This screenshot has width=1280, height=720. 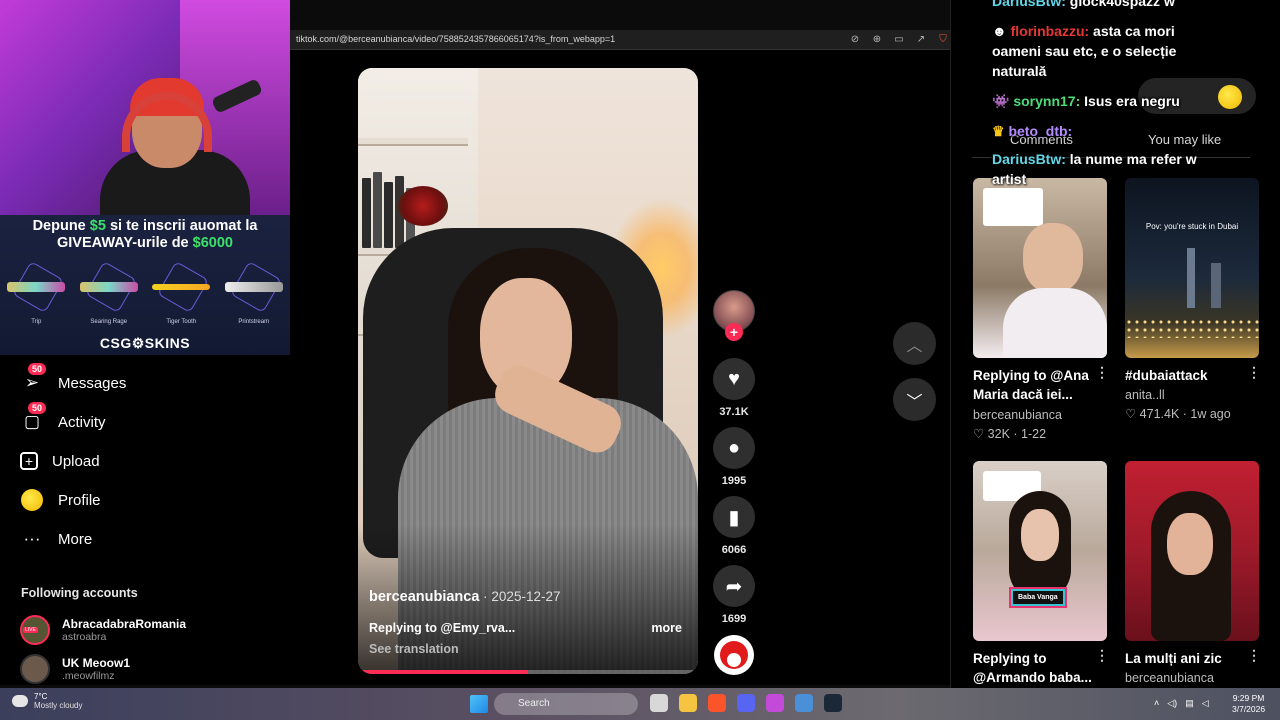 What do you see at coordinates (145, 343) in the screenshot?
I see `brand-logo: CSG⚙SKINS` at bounding box center [145, 343].